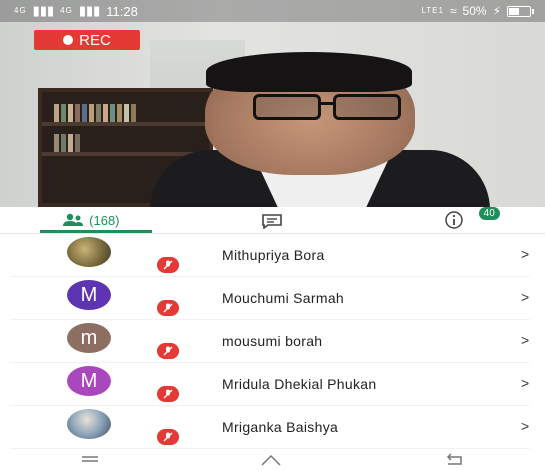 The height and width of the screenshot is (471, 545). Describe the element at coordinates (283, 298) in the screenshot. I see `participant-name: Mouchumi Sarmah` at that location.